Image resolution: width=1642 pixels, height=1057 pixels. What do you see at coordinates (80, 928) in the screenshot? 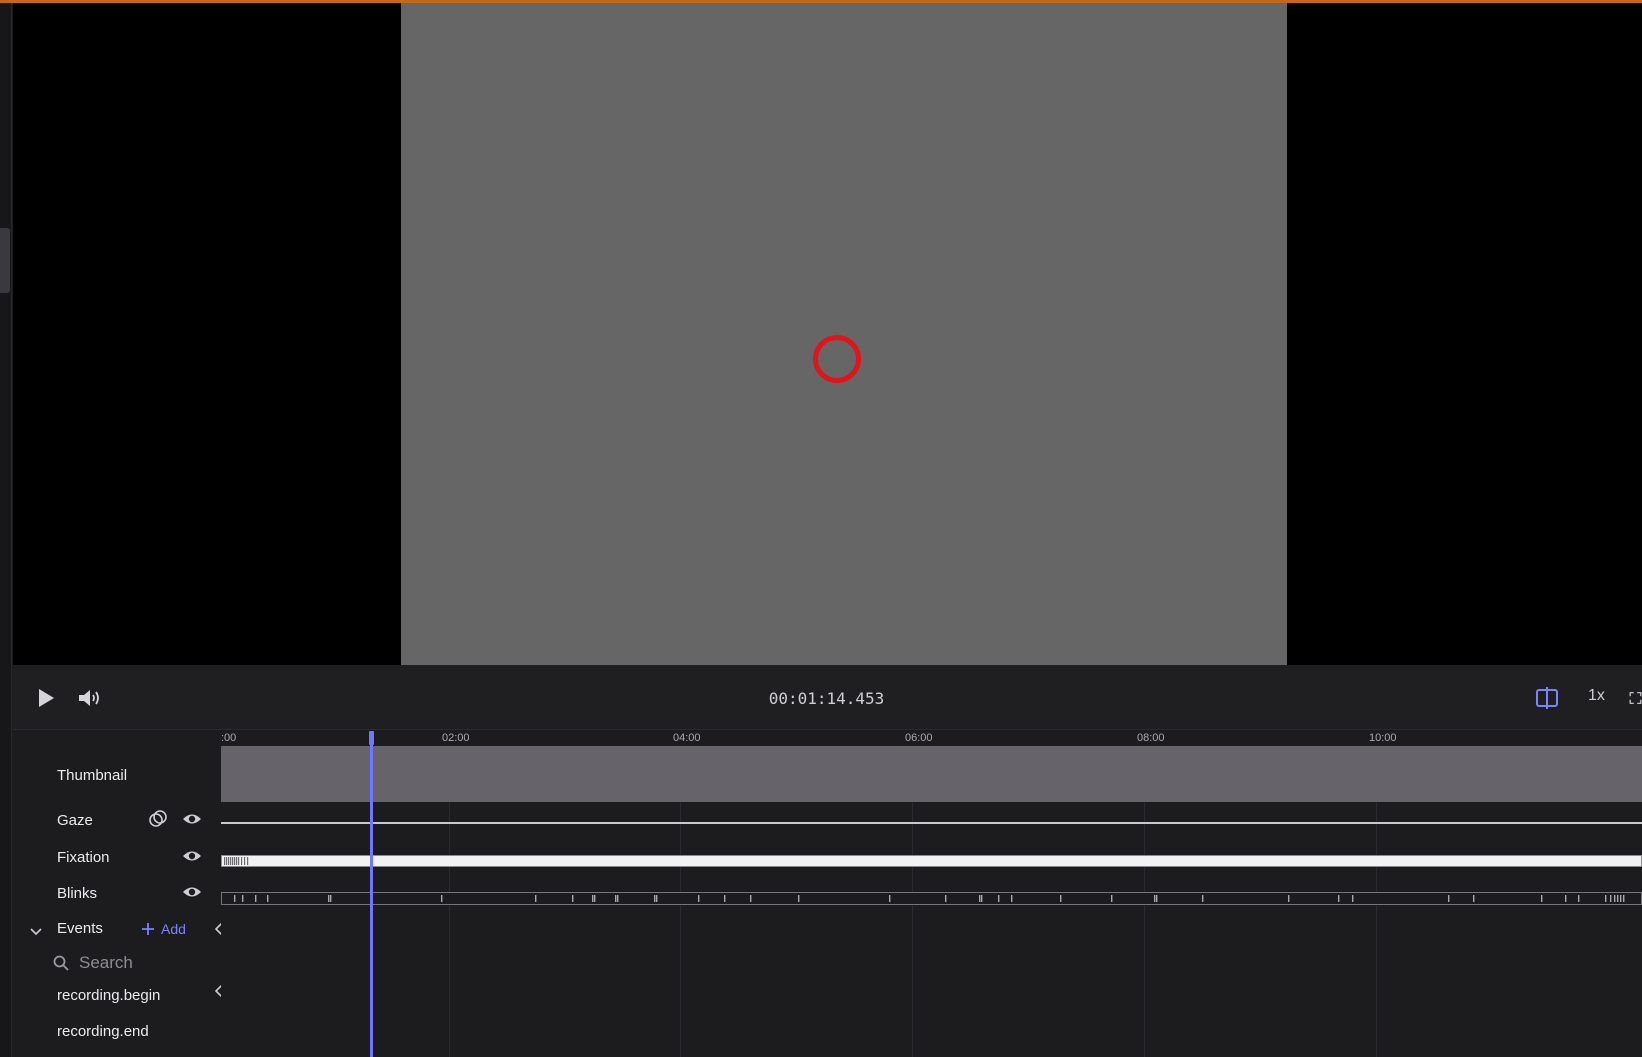
I see `events-header: Events` at bounding box center [80, 928].